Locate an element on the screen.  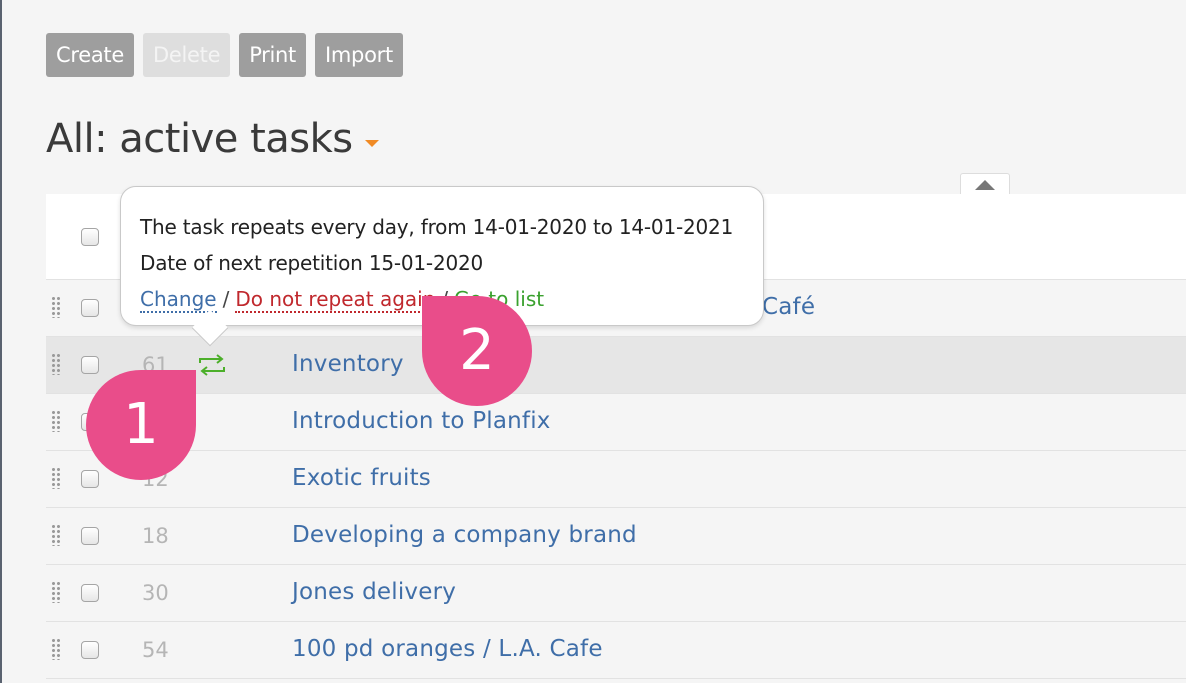
table-row: 30 Jones delivery is located at coordinates (616, 593).